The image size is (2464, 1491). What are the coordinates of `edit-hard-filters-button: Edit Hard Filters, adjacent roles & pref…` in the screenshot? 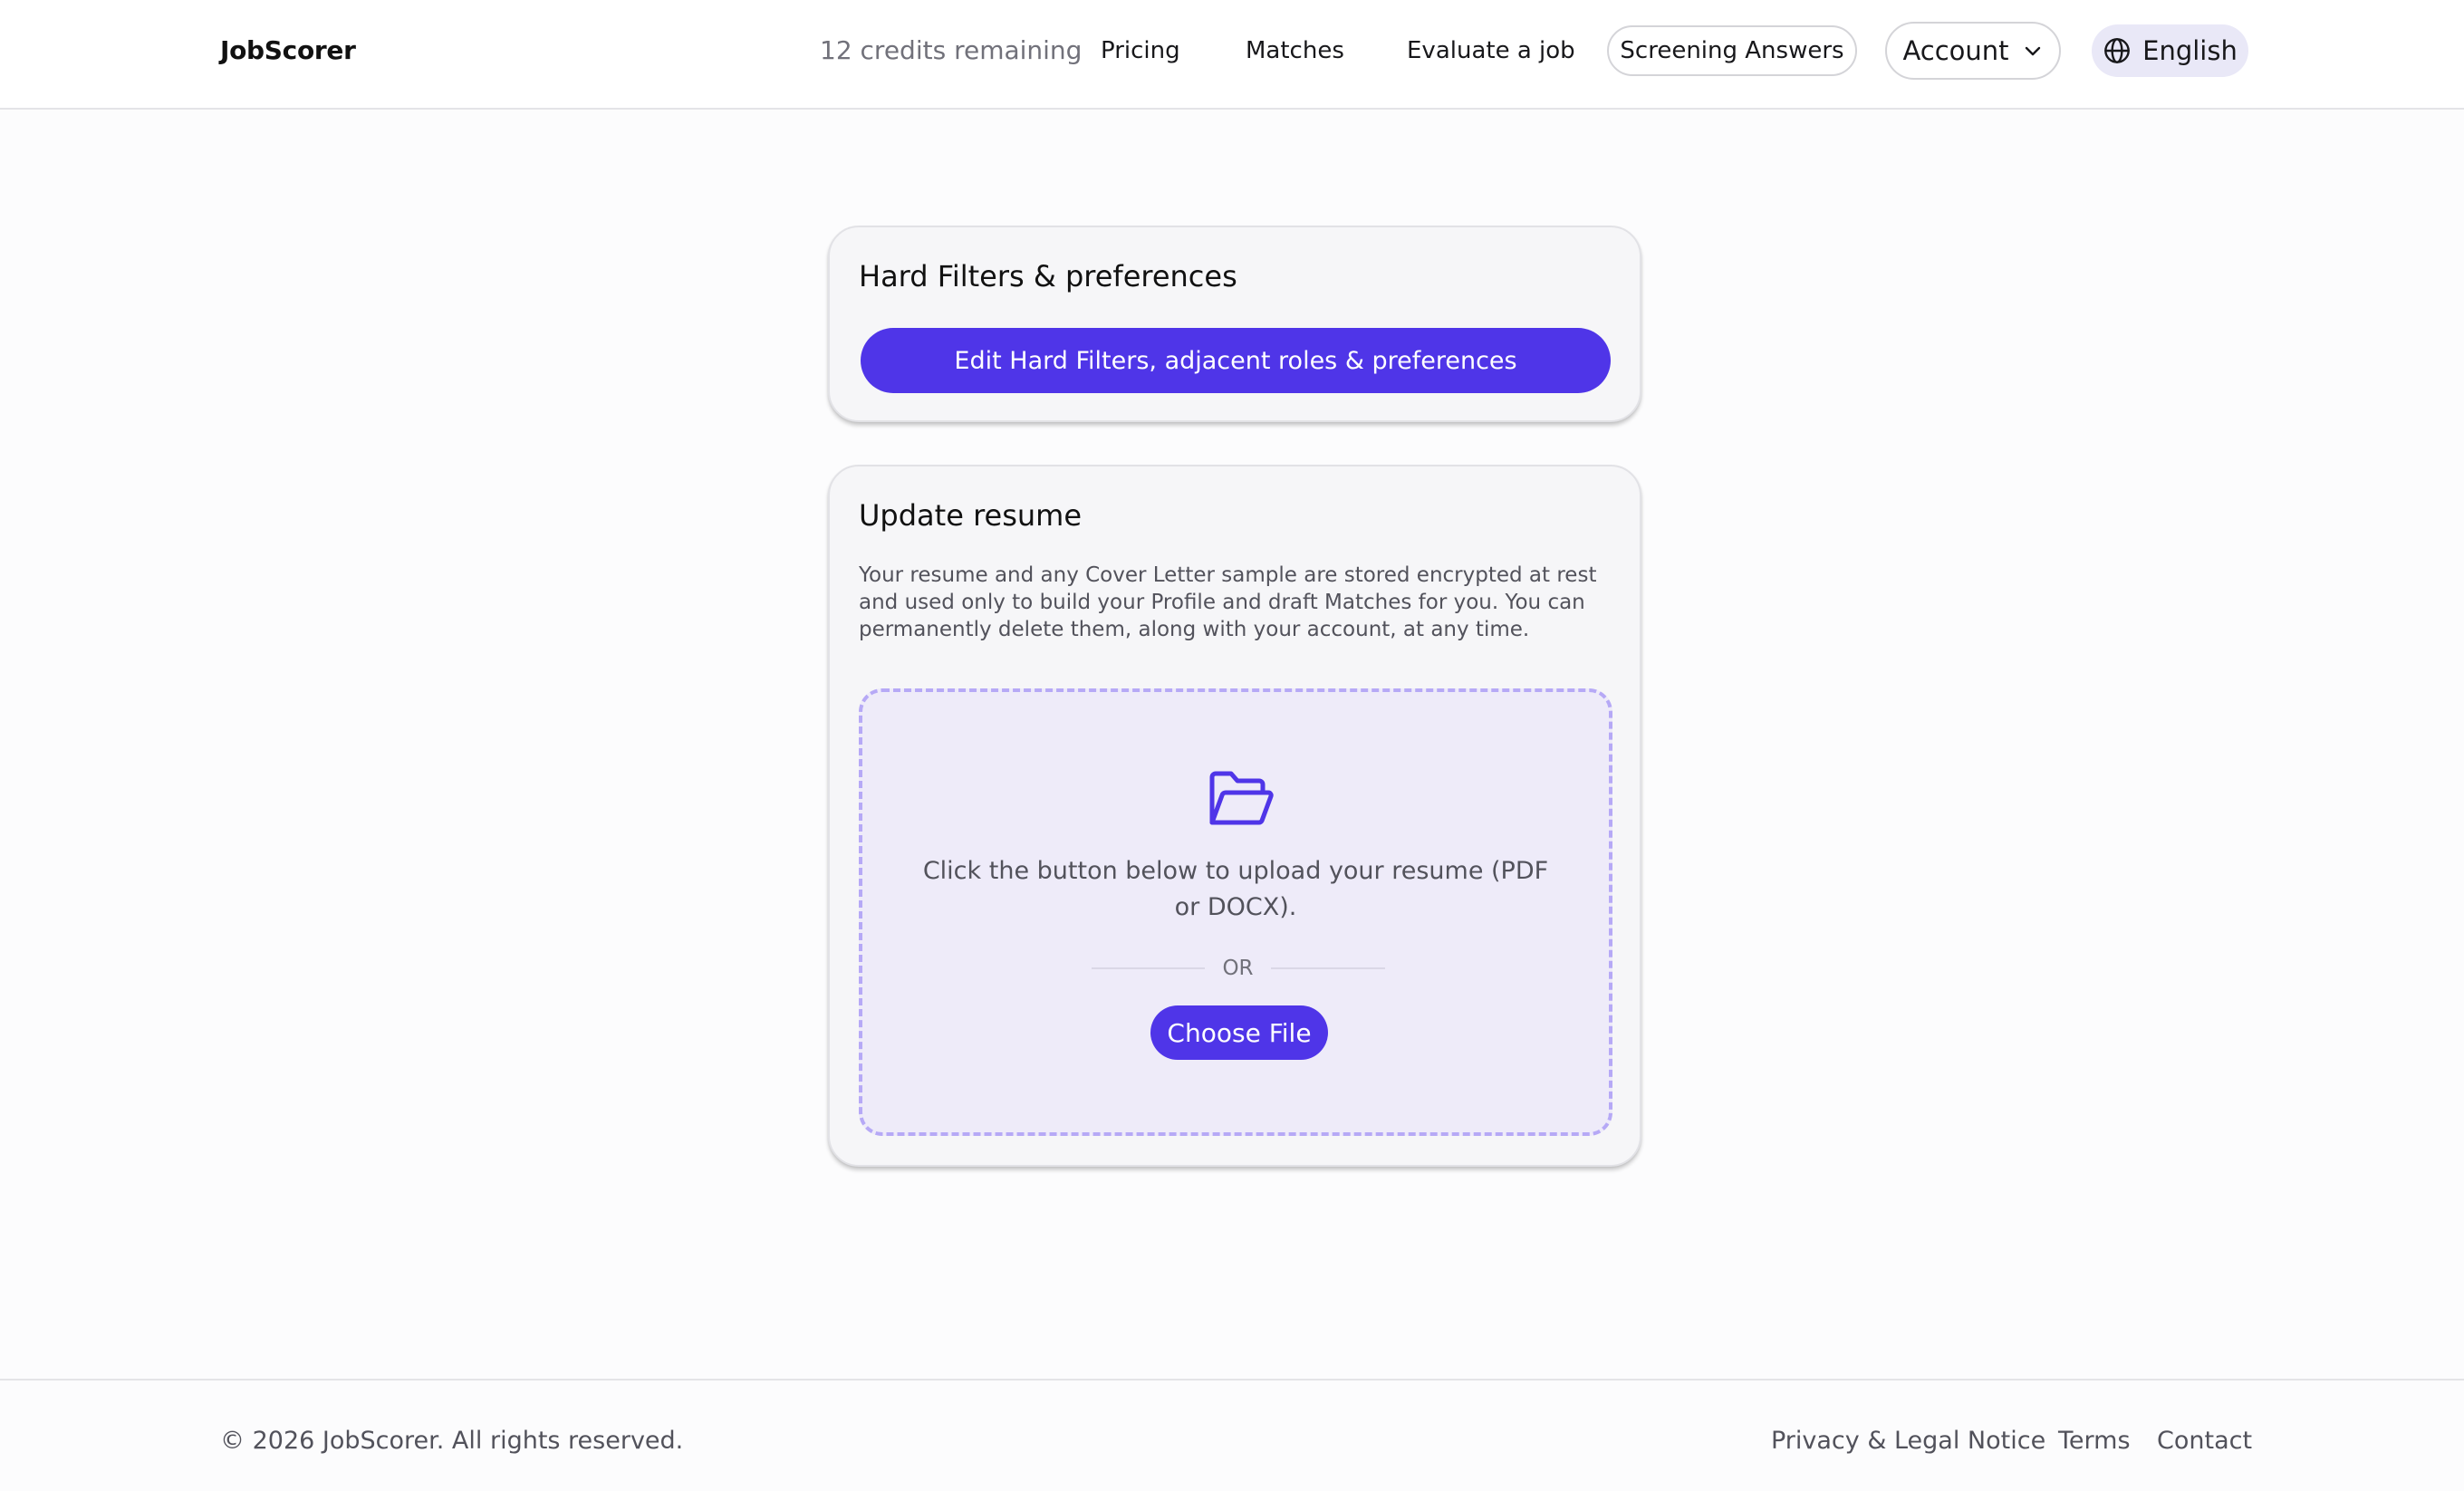 It's located at (1236, 360).